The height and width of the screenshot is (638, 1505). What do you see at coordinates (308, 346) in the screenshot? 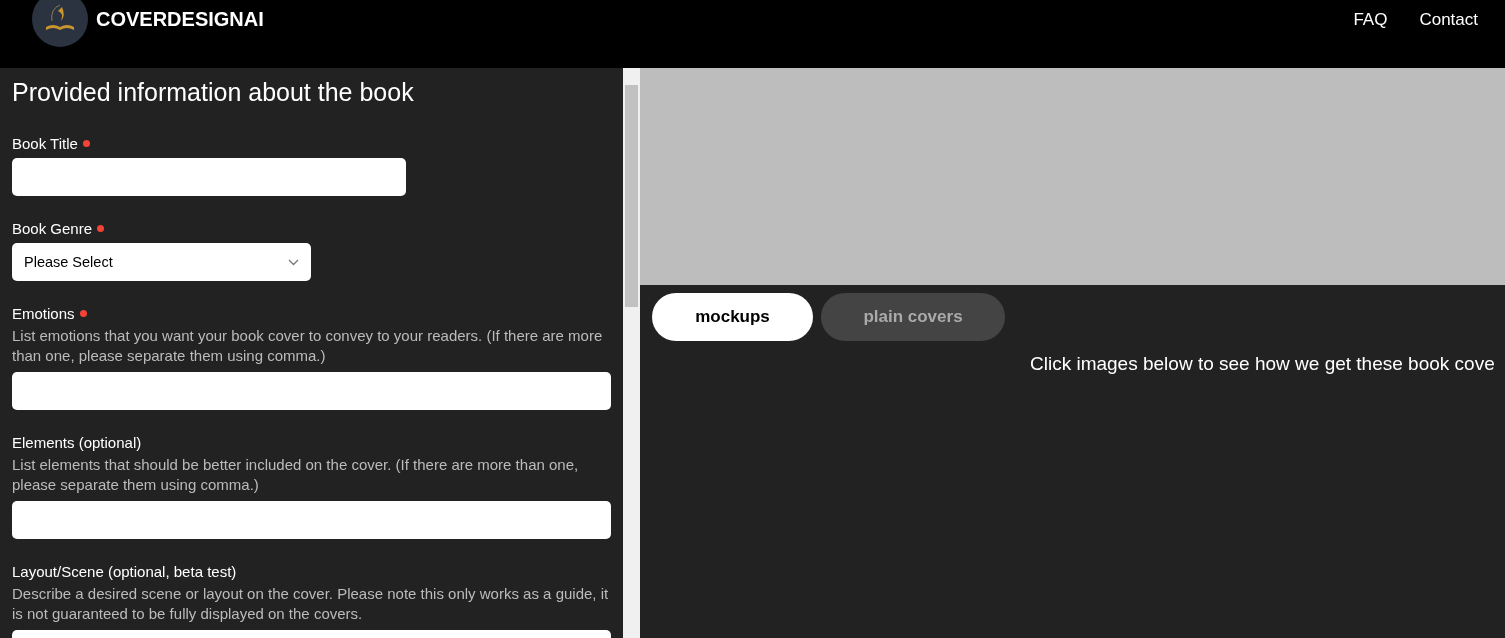
I see `field-hint: List emotions that you want your book cover to convey to your readers. (If there are more than one, please separate them using comma.)` at bounding box center [308, 346].